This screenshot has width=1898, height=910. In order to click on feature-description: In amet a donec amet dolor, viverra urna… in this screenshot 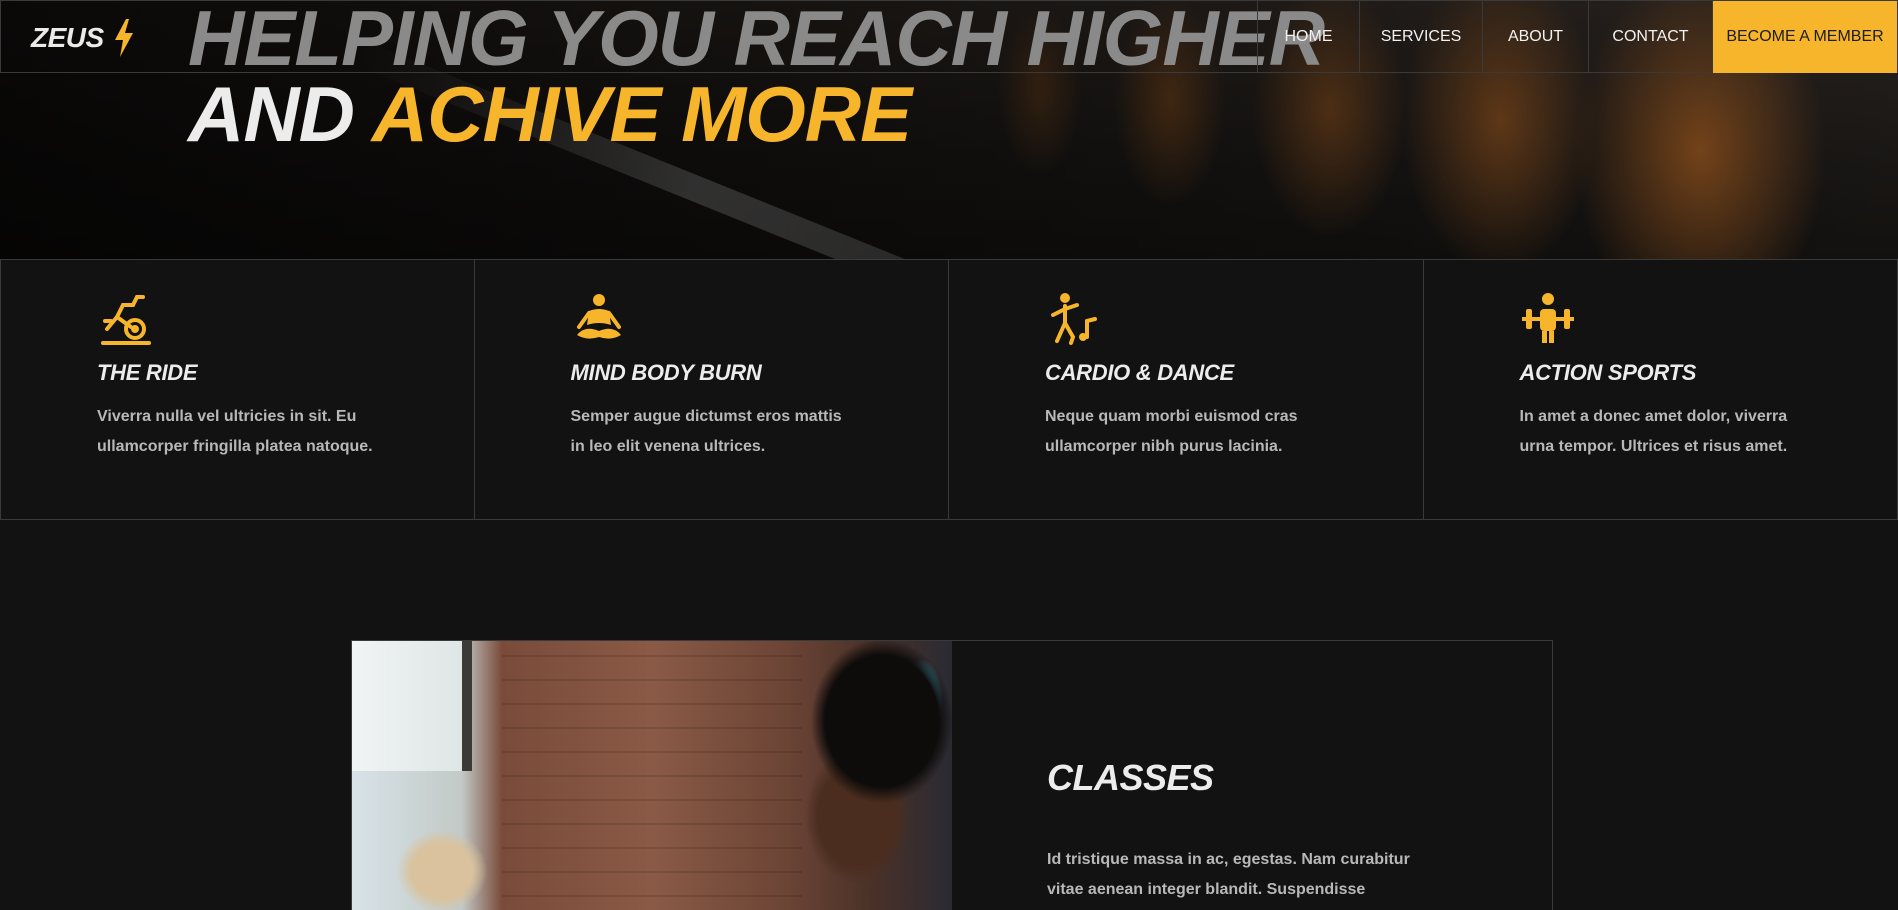, I will do `click(1653, 431)`.